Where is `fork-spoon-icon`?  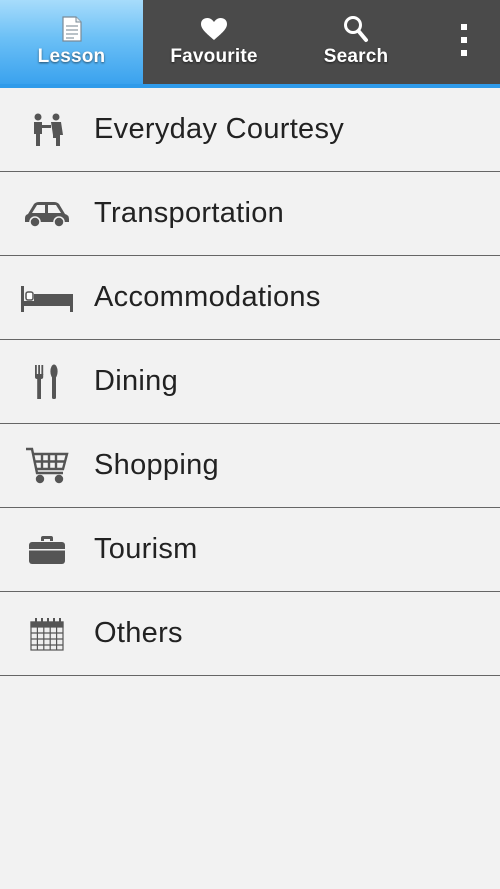 fork-spoon-icon is located at coordinates (47, 382).